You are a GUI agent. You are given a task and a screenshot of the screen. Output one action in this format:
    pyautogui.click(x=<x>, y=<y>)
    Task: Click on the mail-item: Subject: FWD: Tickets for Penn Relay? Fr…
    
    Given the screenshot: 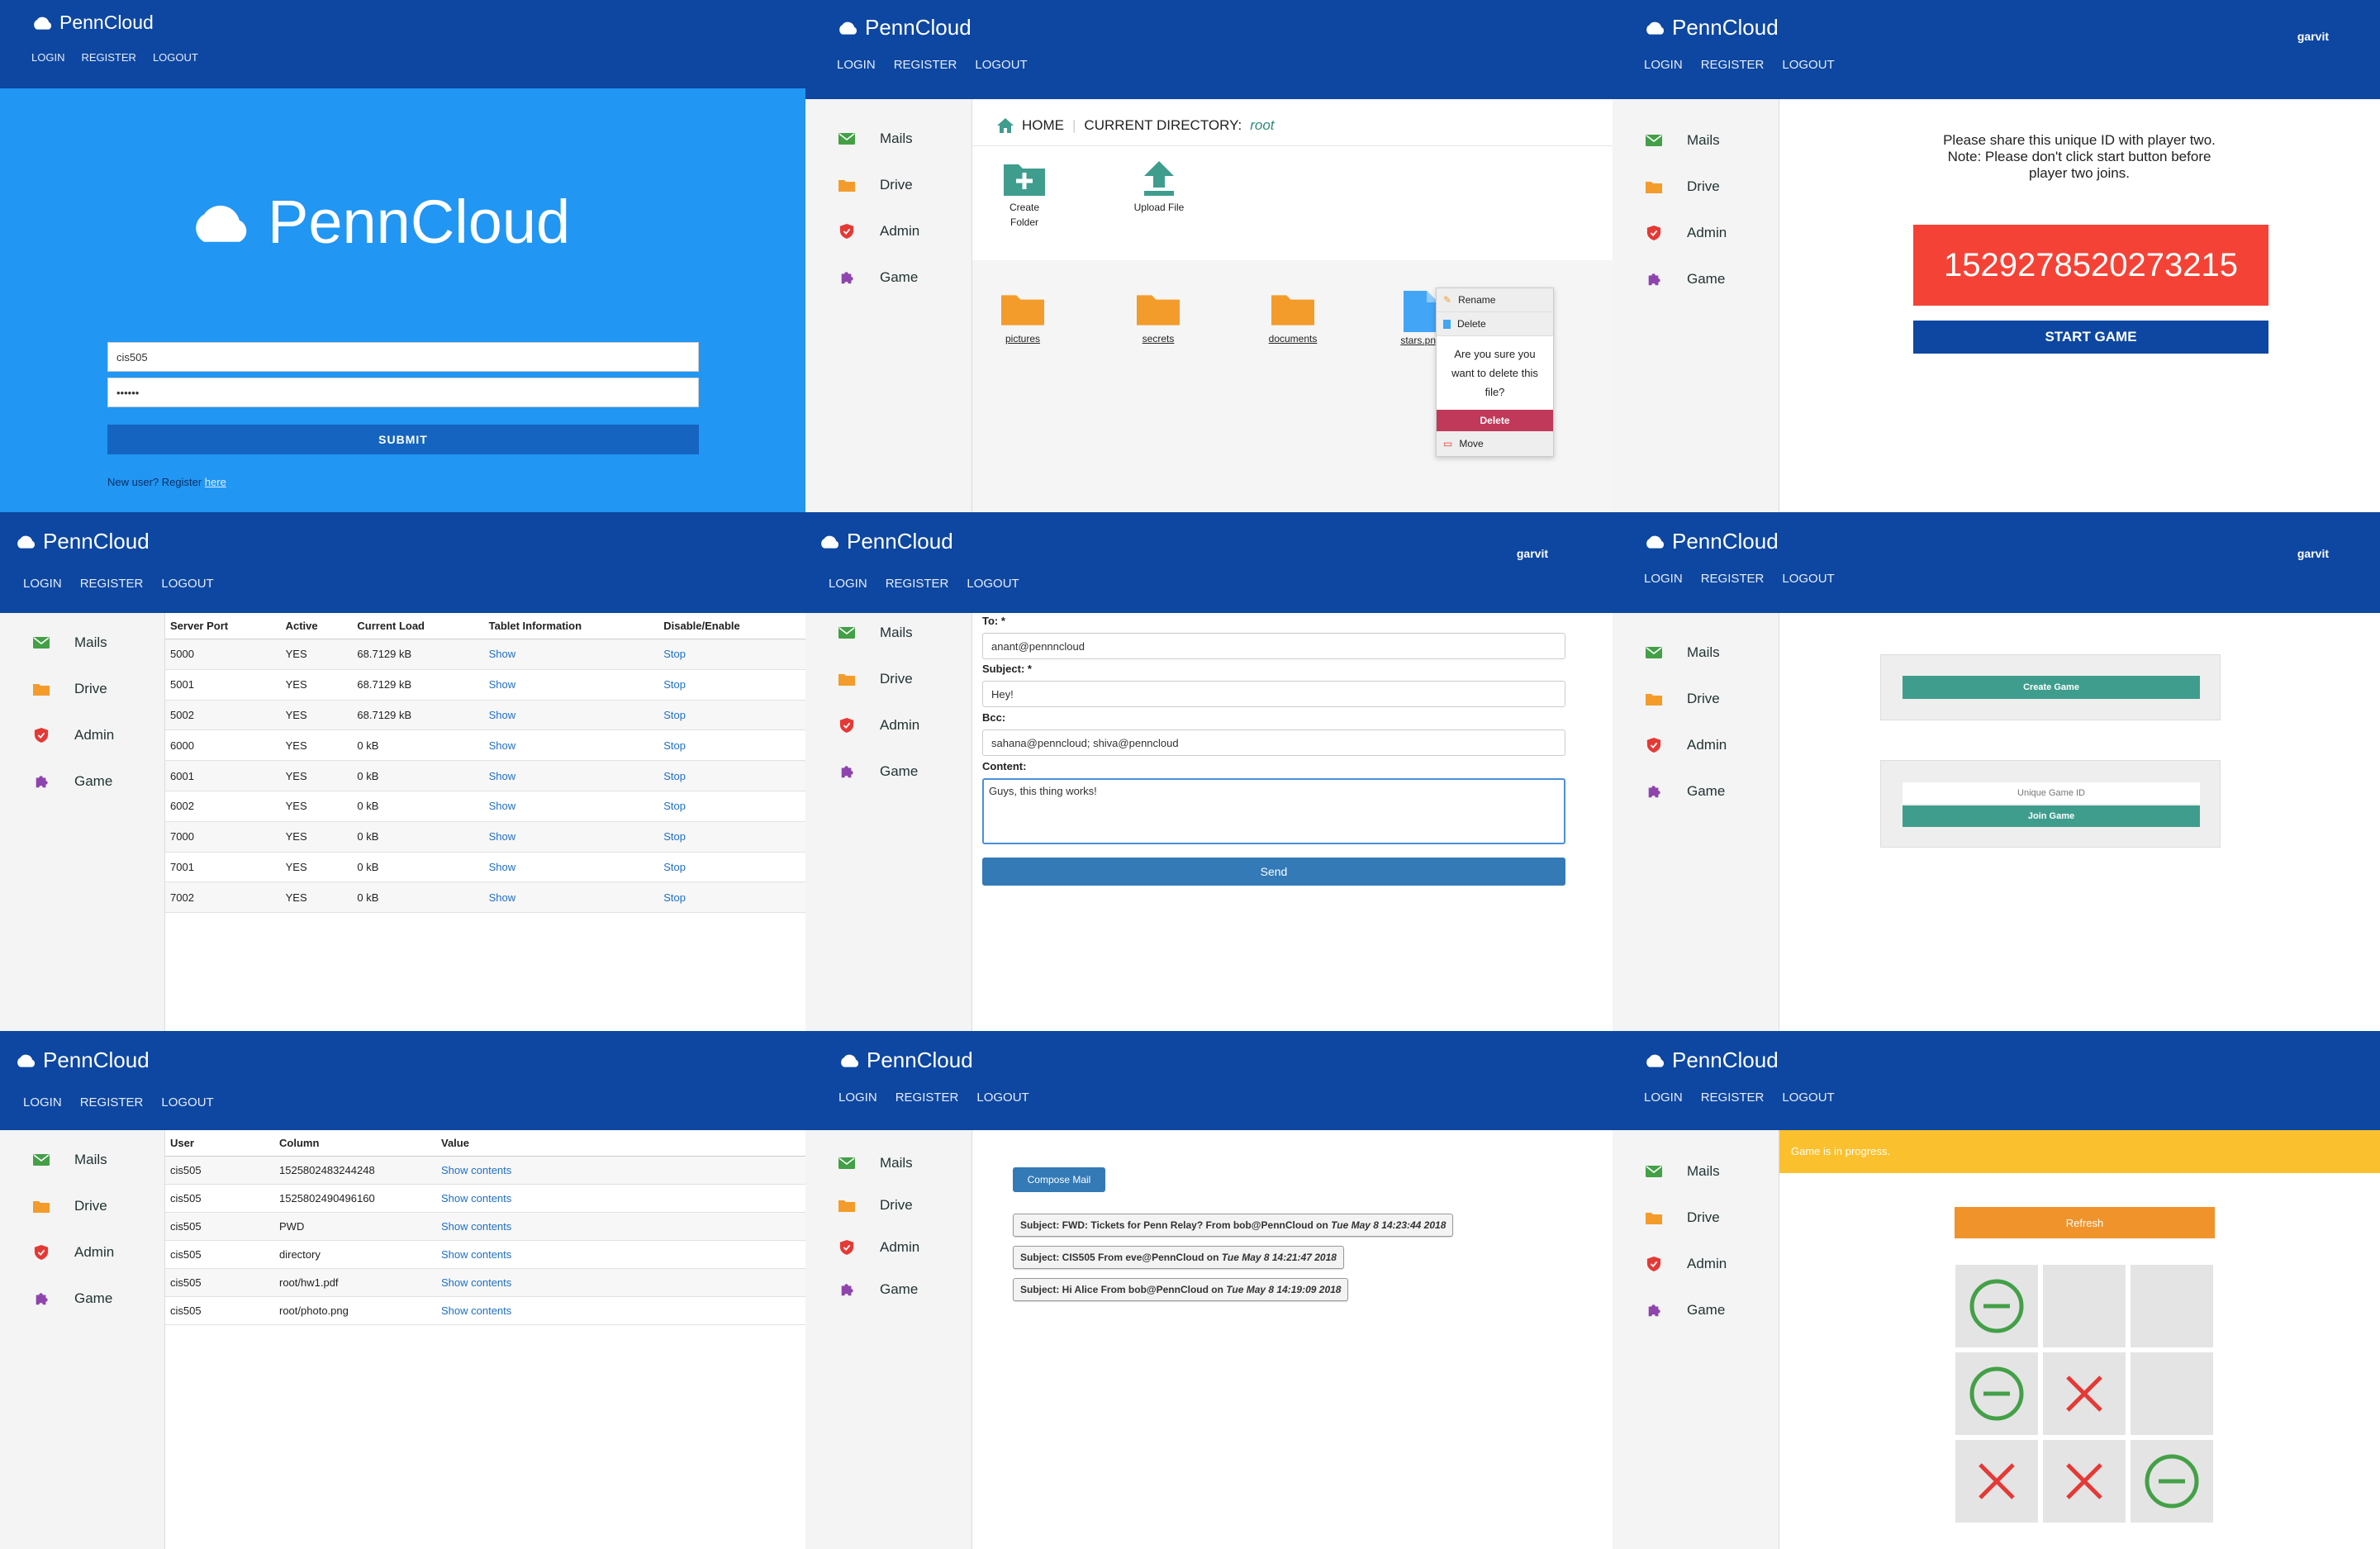 What is the action you would take?
    pyautogui.click(x=1233, y=1225)
    